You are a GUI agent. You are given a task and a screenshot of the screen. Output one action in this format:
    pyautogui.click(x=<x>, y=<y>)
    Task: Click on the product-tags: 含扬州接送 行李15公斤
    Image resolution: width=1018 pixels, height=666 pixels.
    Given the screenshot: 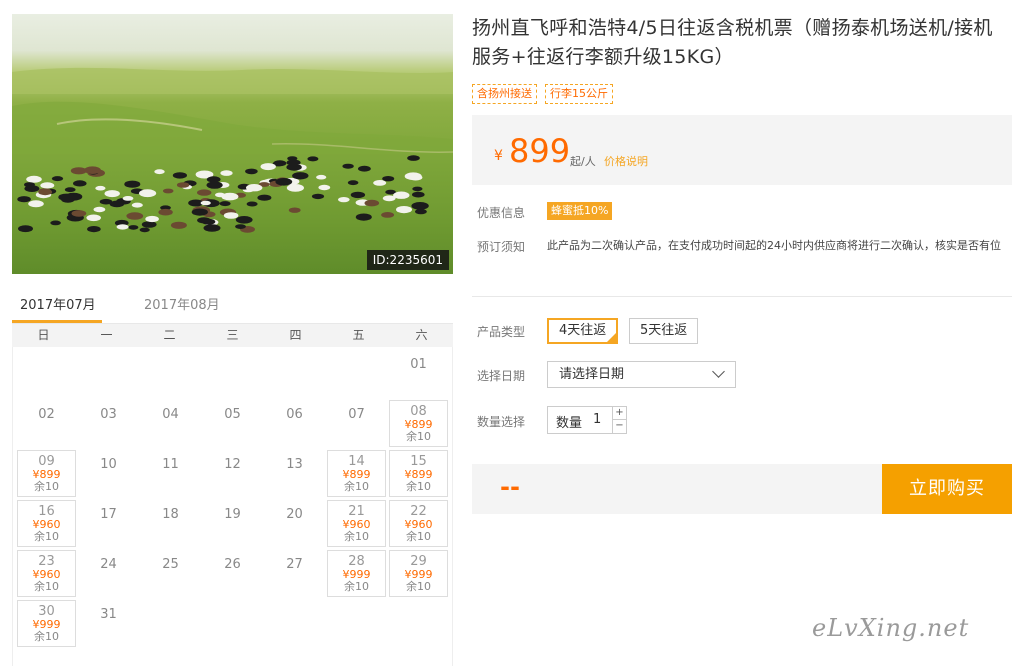 What is the action you would take?
    pyautogui.click(x=542, y=94)
    